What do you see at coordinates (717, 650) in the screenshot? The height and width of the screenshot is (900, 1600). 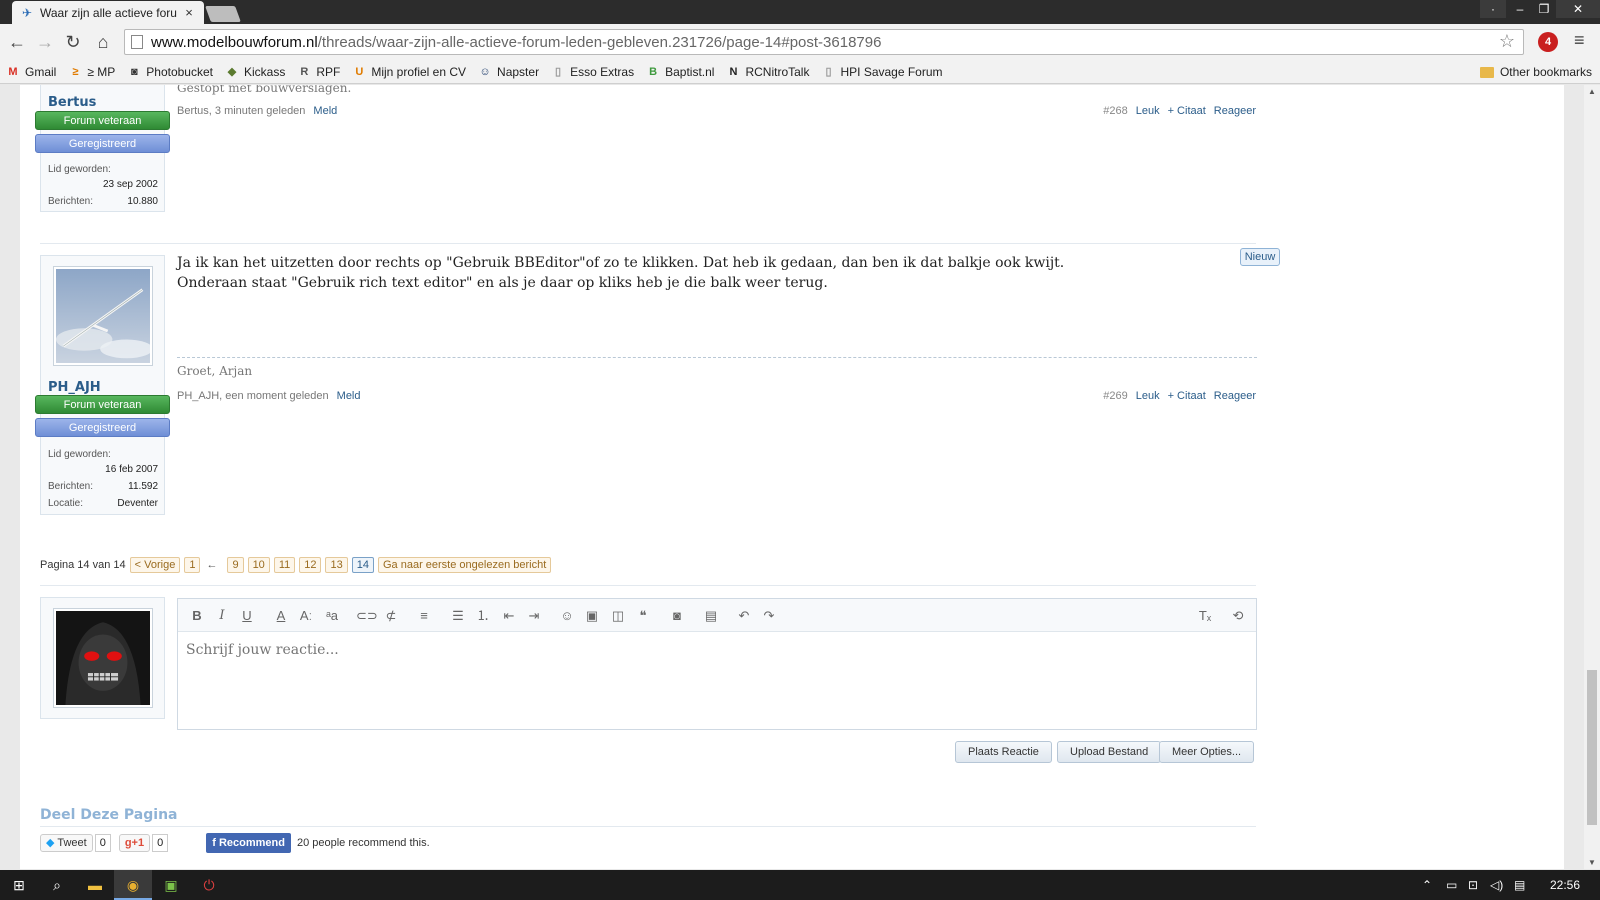 I see `reply-textarea` at bounding box center [717, 650].